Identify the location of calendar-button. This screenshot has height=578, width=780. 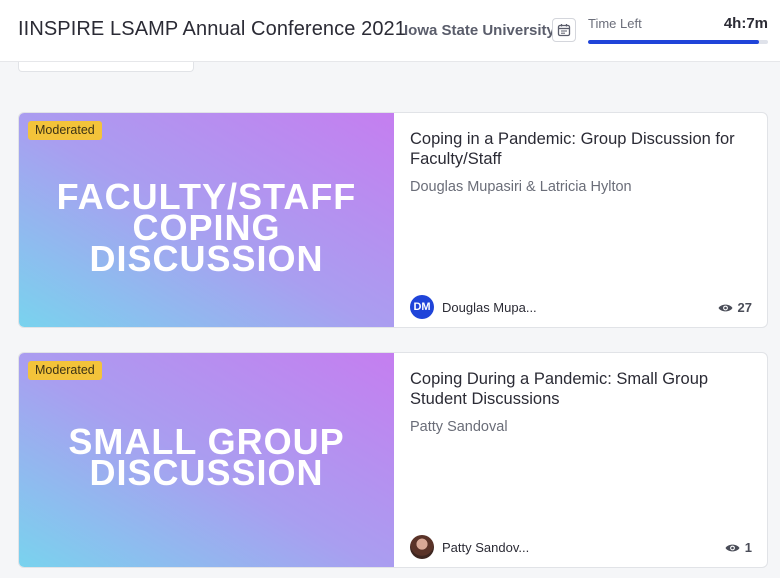
(564, 30).